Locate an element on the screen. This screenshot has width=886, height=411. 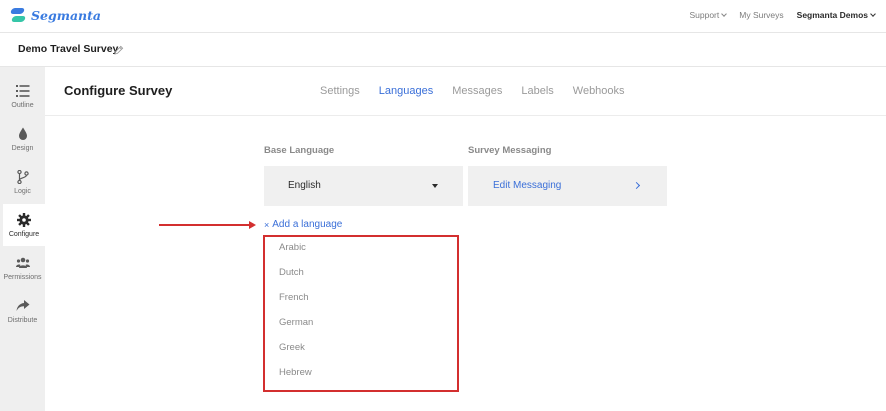
add-language-label: Add a language is located at coordinates (307, 224).